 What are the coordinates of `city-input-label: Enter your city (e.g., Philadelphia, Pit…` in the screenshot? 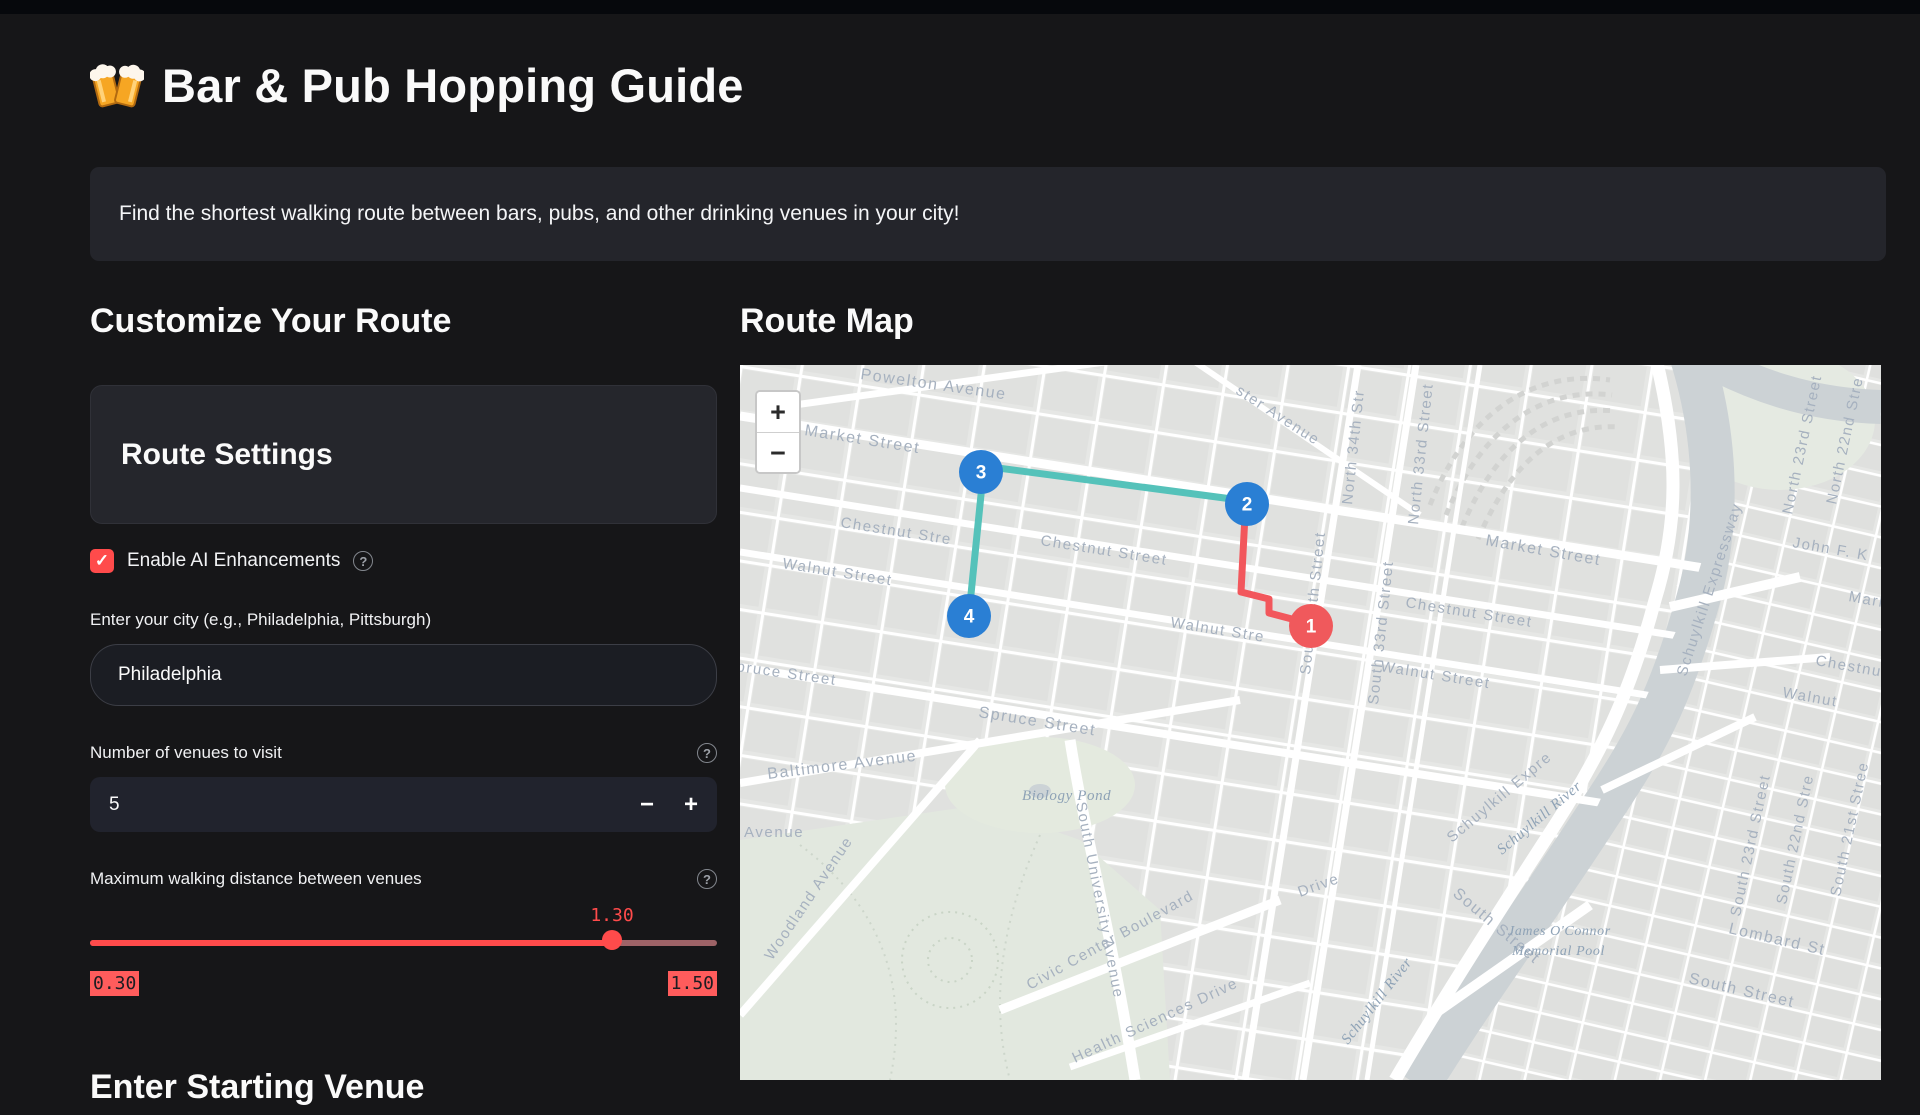 It's located at (261, 619).